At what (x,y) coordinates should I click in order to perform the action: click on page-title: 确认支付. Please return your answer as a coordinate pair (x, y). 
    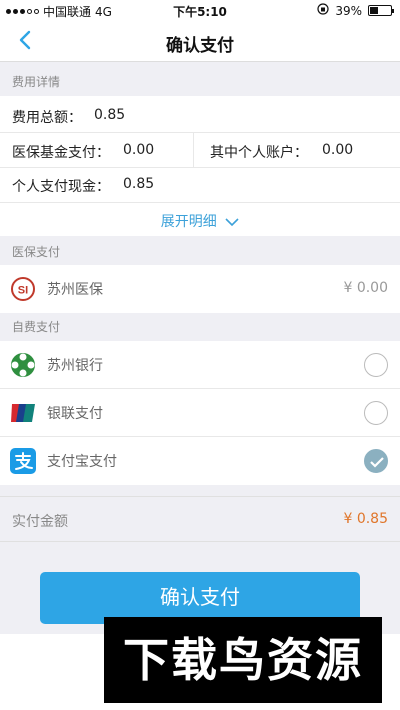
    Looking at the image, I should click on (200, 46).